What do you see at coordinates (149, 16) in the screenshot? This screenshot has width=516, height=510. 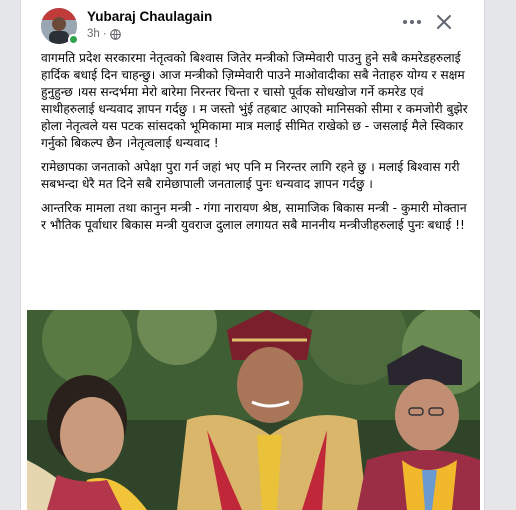 I see `author-name: Yubaraj Chaulagain` at bounding box center [149, 16].